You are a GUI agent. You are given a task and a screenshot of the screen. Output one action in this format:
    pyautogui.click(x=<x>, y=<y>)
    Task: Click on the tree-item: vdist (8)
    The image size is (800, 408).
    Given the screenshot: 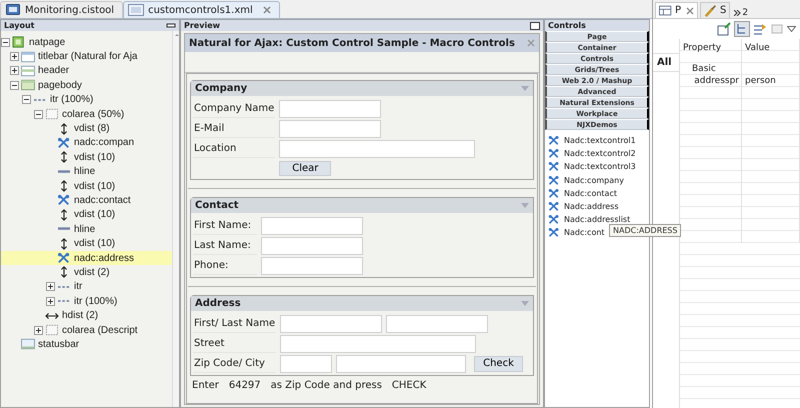 What is the action you would take?
    pyautogui.click(x=86, y=128)
    